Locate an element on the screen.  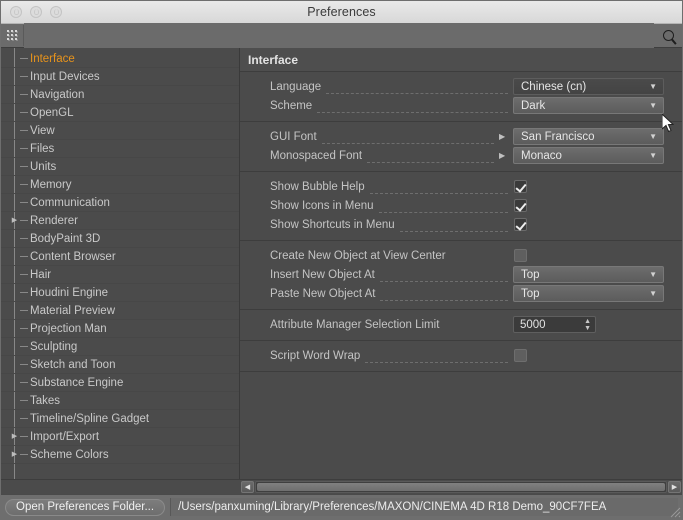
scroll-right-arrow-icon: ▶ is located at coordinates (674, 487).